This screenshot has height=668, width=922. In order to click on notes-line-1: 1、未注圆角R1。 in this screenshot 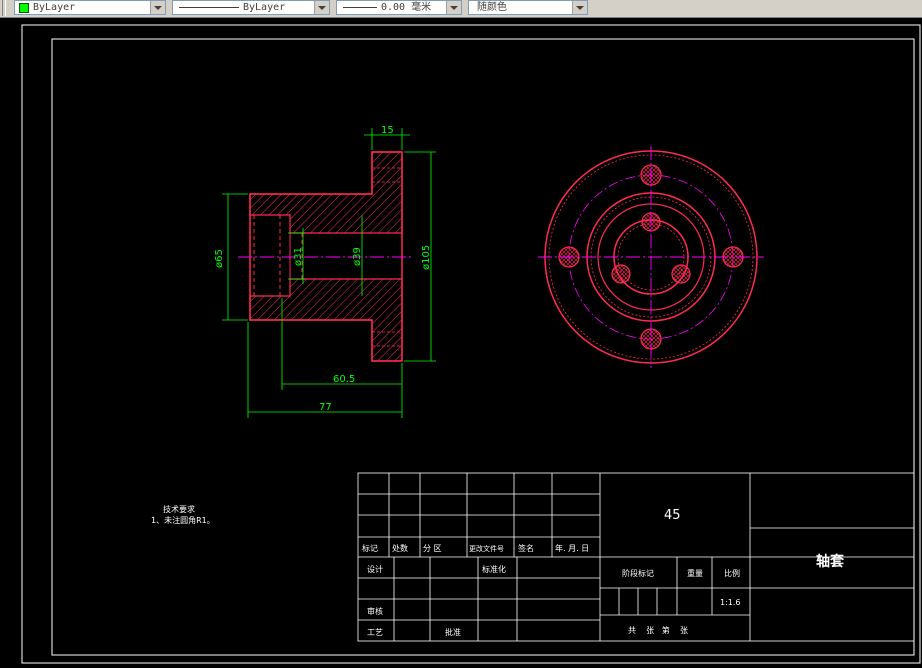, I will do `click(183, 520)`.